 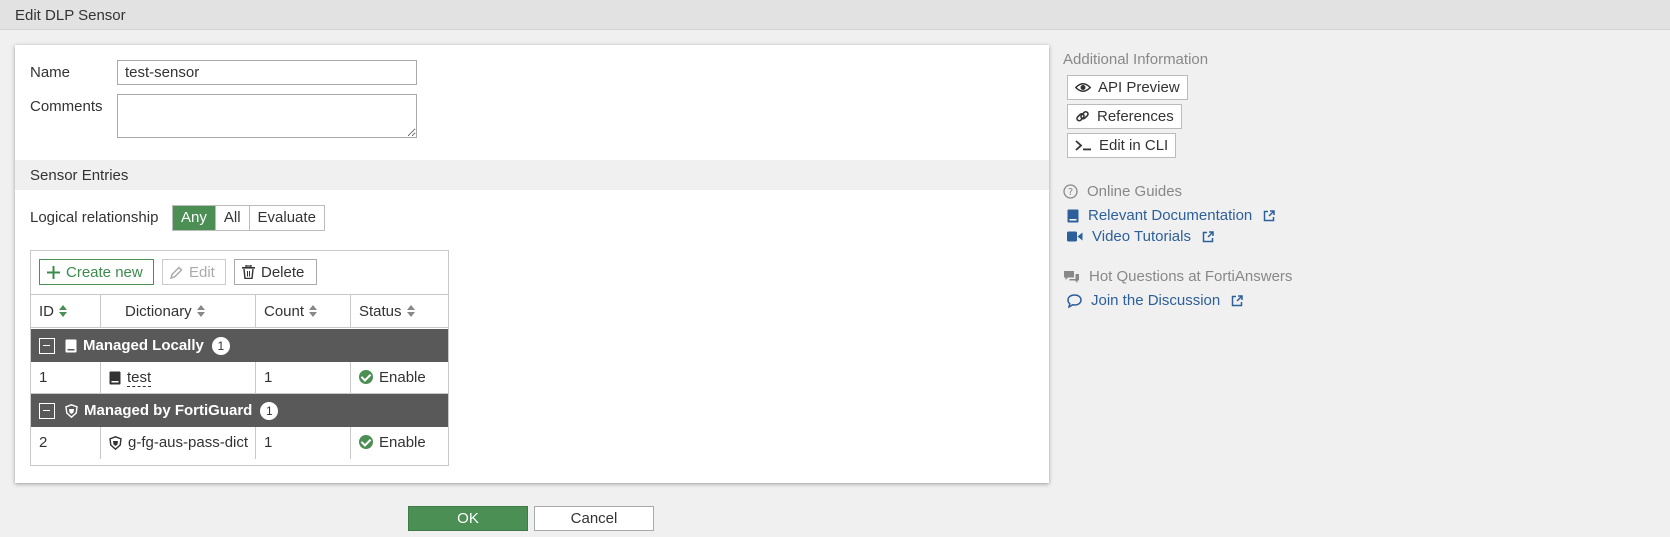 I want to click on video-tutorials-link: Video Tutorials, so click(x=1140, y=236).